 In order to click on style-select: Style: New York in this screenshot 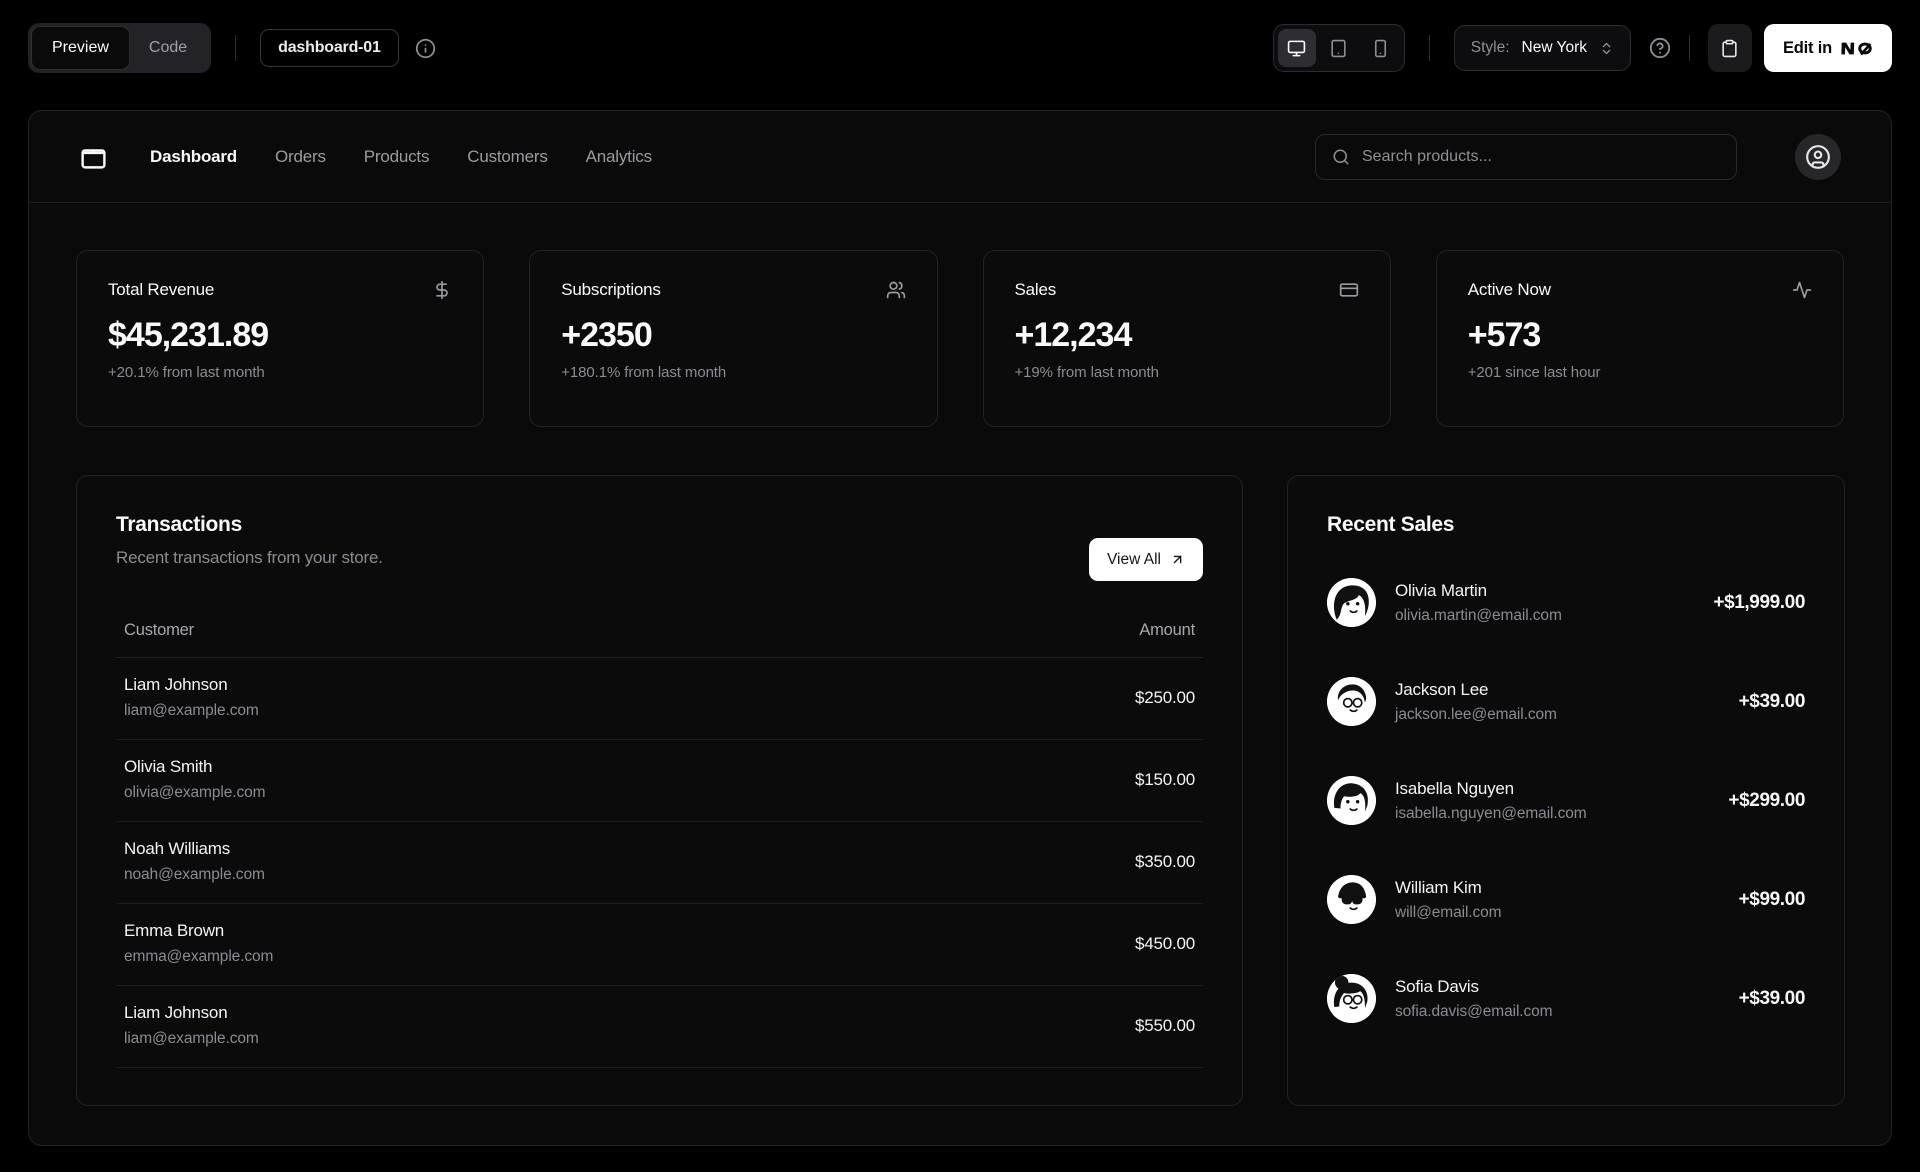, I will do `click(1542, 48)`.